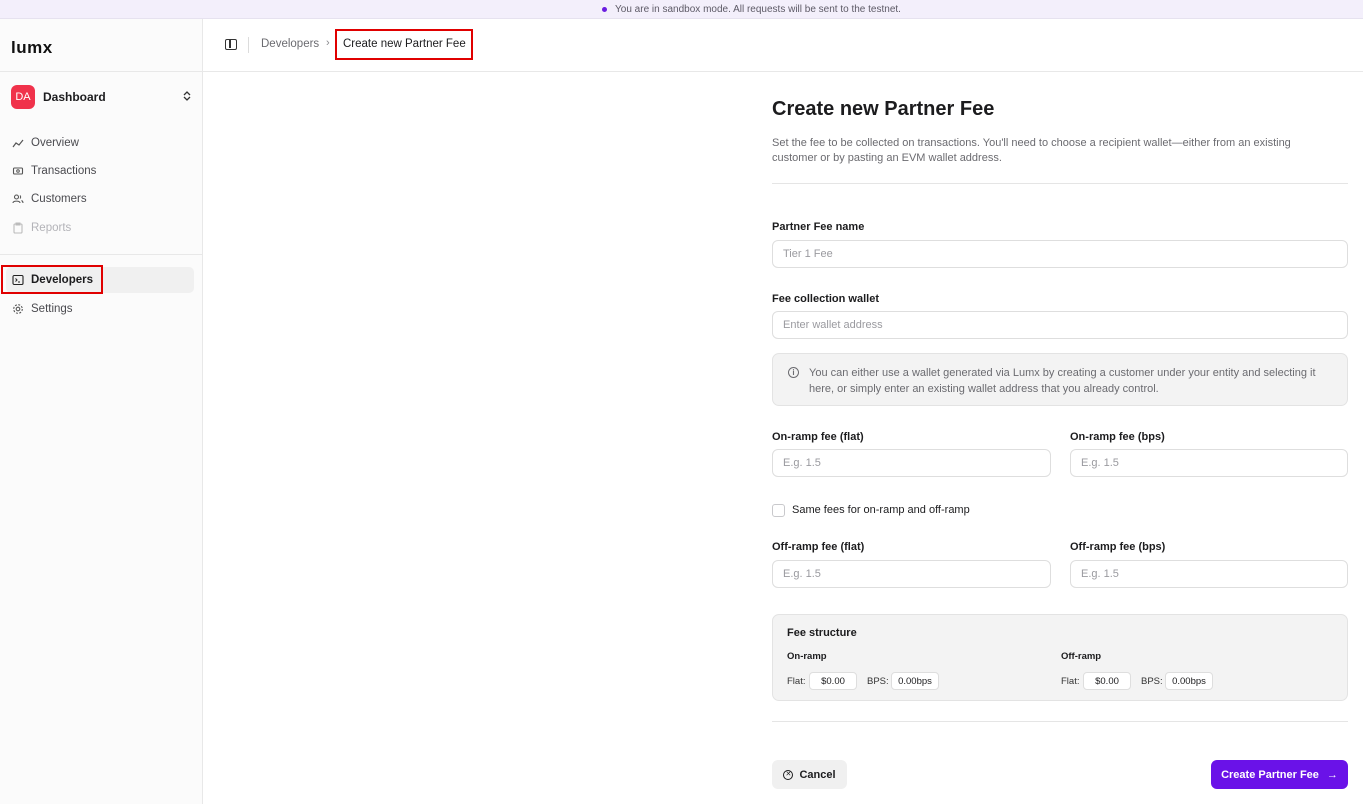  Describe the element at coordinates (52, 309) in the screenshot. I see `sidebar-item-label: Settings` at that location.